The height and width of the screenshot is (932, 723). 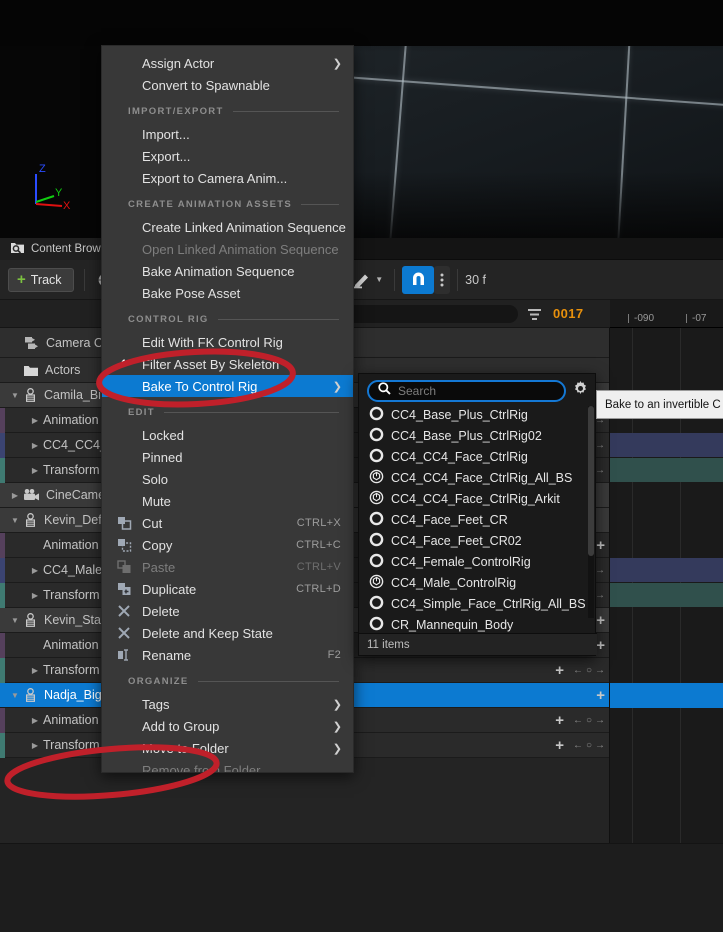 I want to click on menu-item-delete-and-keep-state: Delete and Keep State, so click(x=227, y=633).